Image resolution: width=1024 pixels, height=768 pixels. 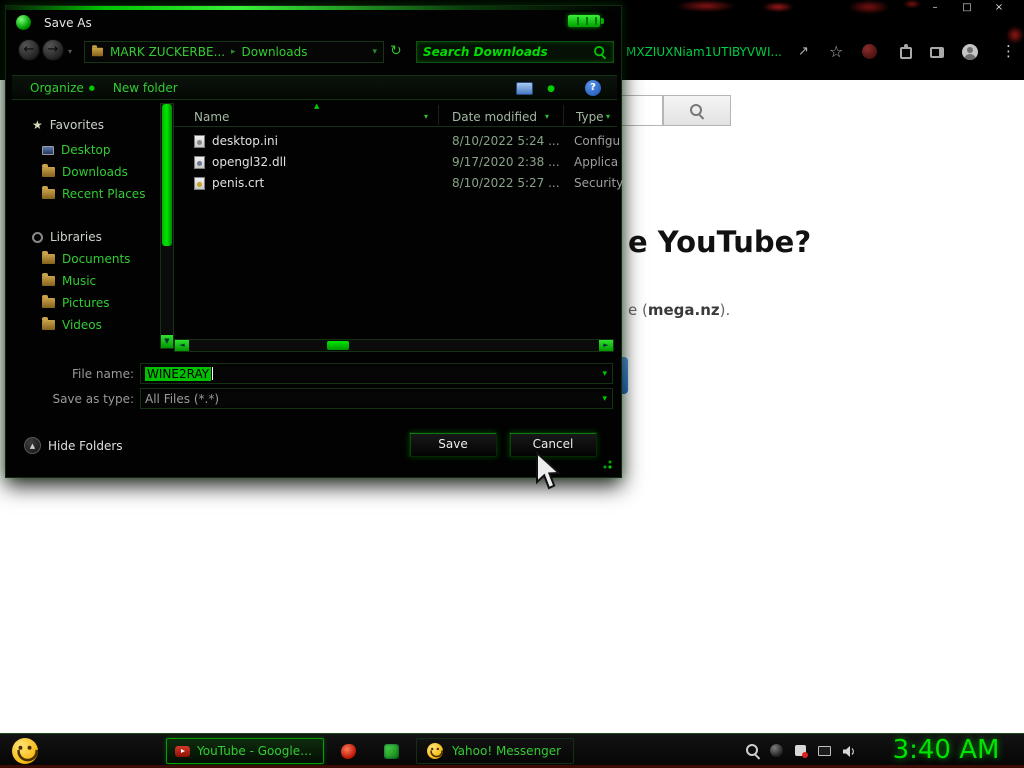 I want to click on list-header: ▲ Name ▾ Date modified ▾ Type ▾, so click(x=395, y=114).